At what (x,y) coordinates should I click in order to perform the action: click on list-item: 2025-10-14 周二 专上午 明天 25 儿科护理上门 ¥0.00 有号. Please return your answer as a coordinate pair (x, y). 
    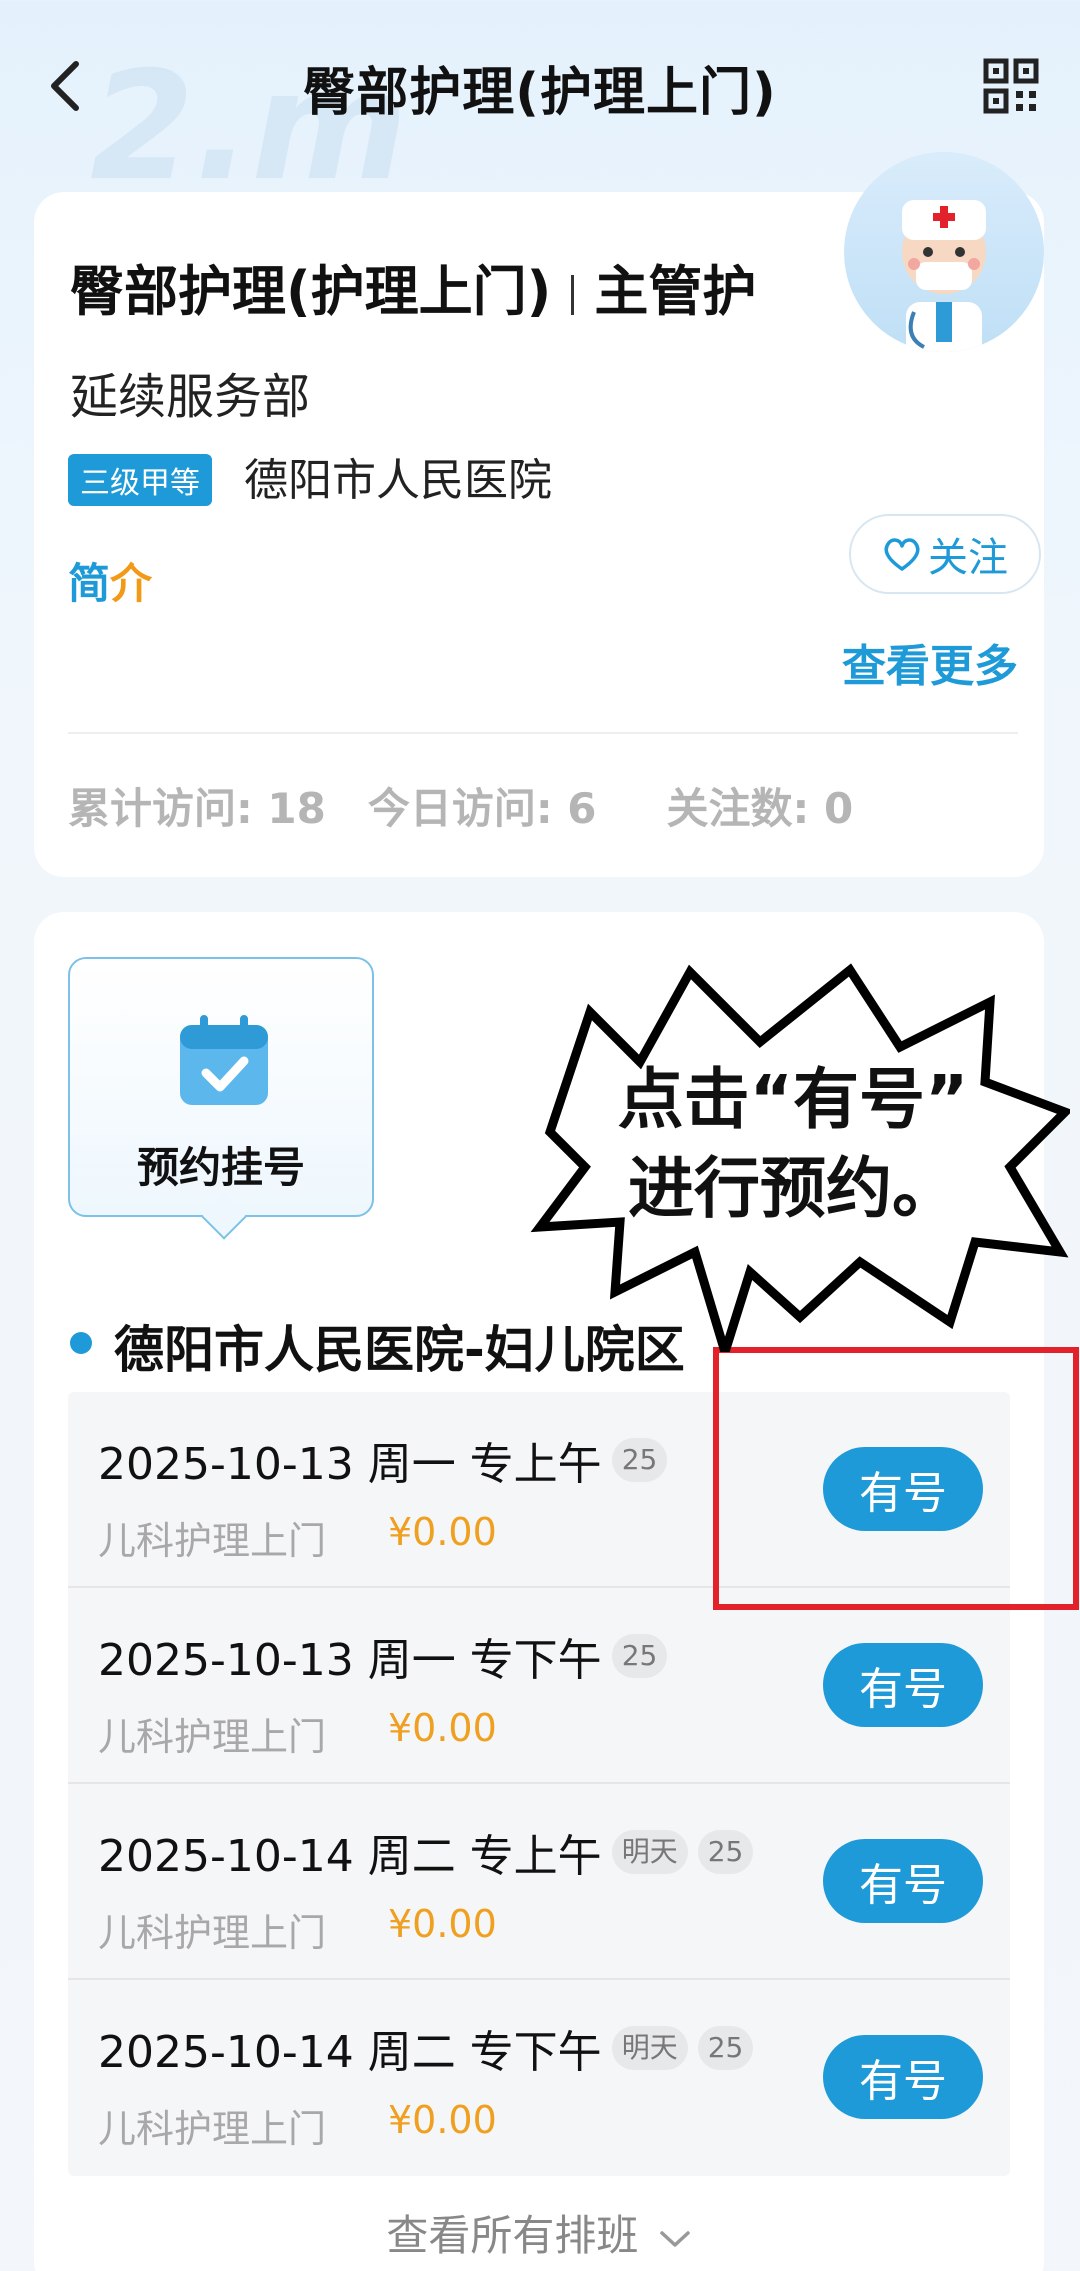
    Looking at the image, I should click on (539, 1882).